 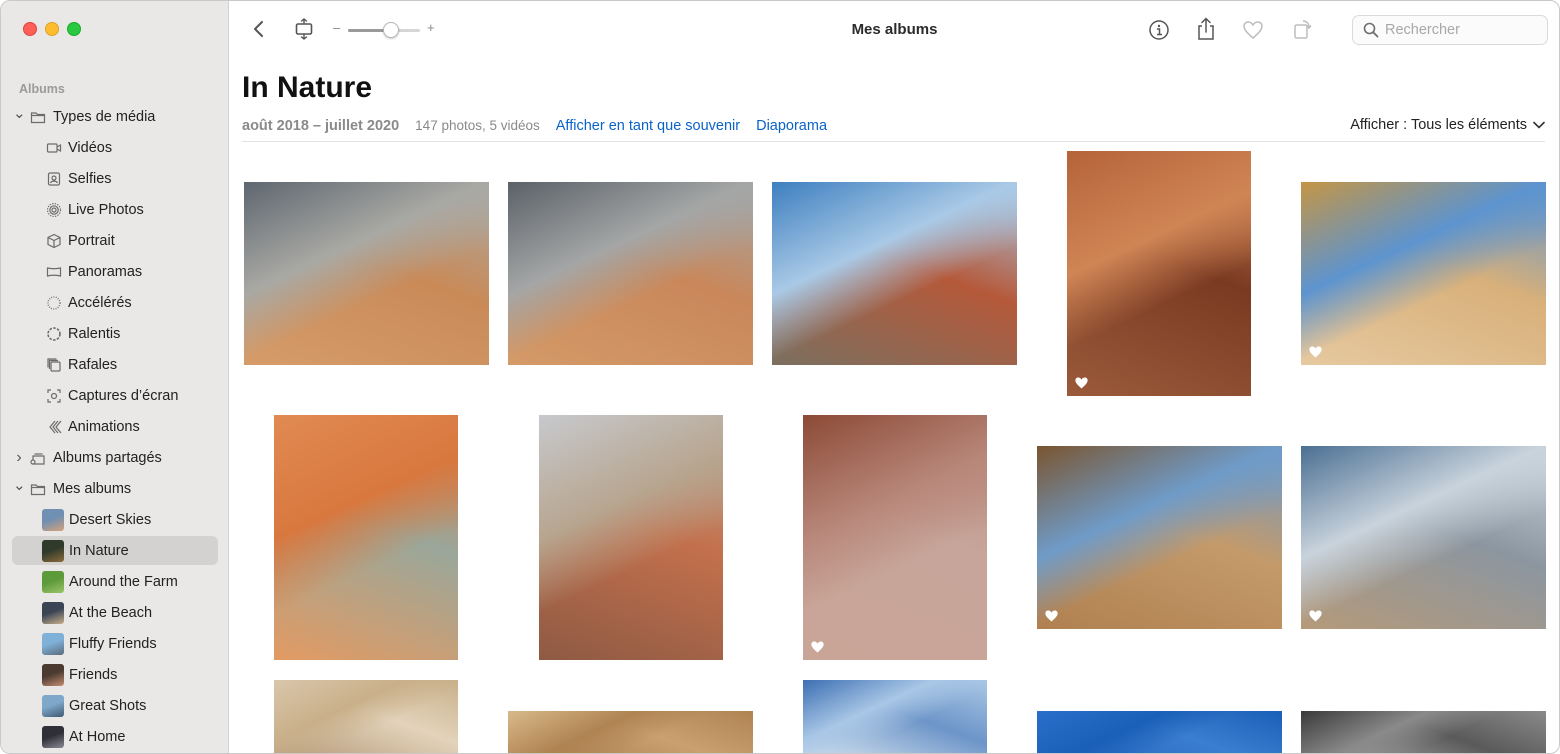 I want to click on sidebar-item: Panoramas, so click(x=115, y=271).